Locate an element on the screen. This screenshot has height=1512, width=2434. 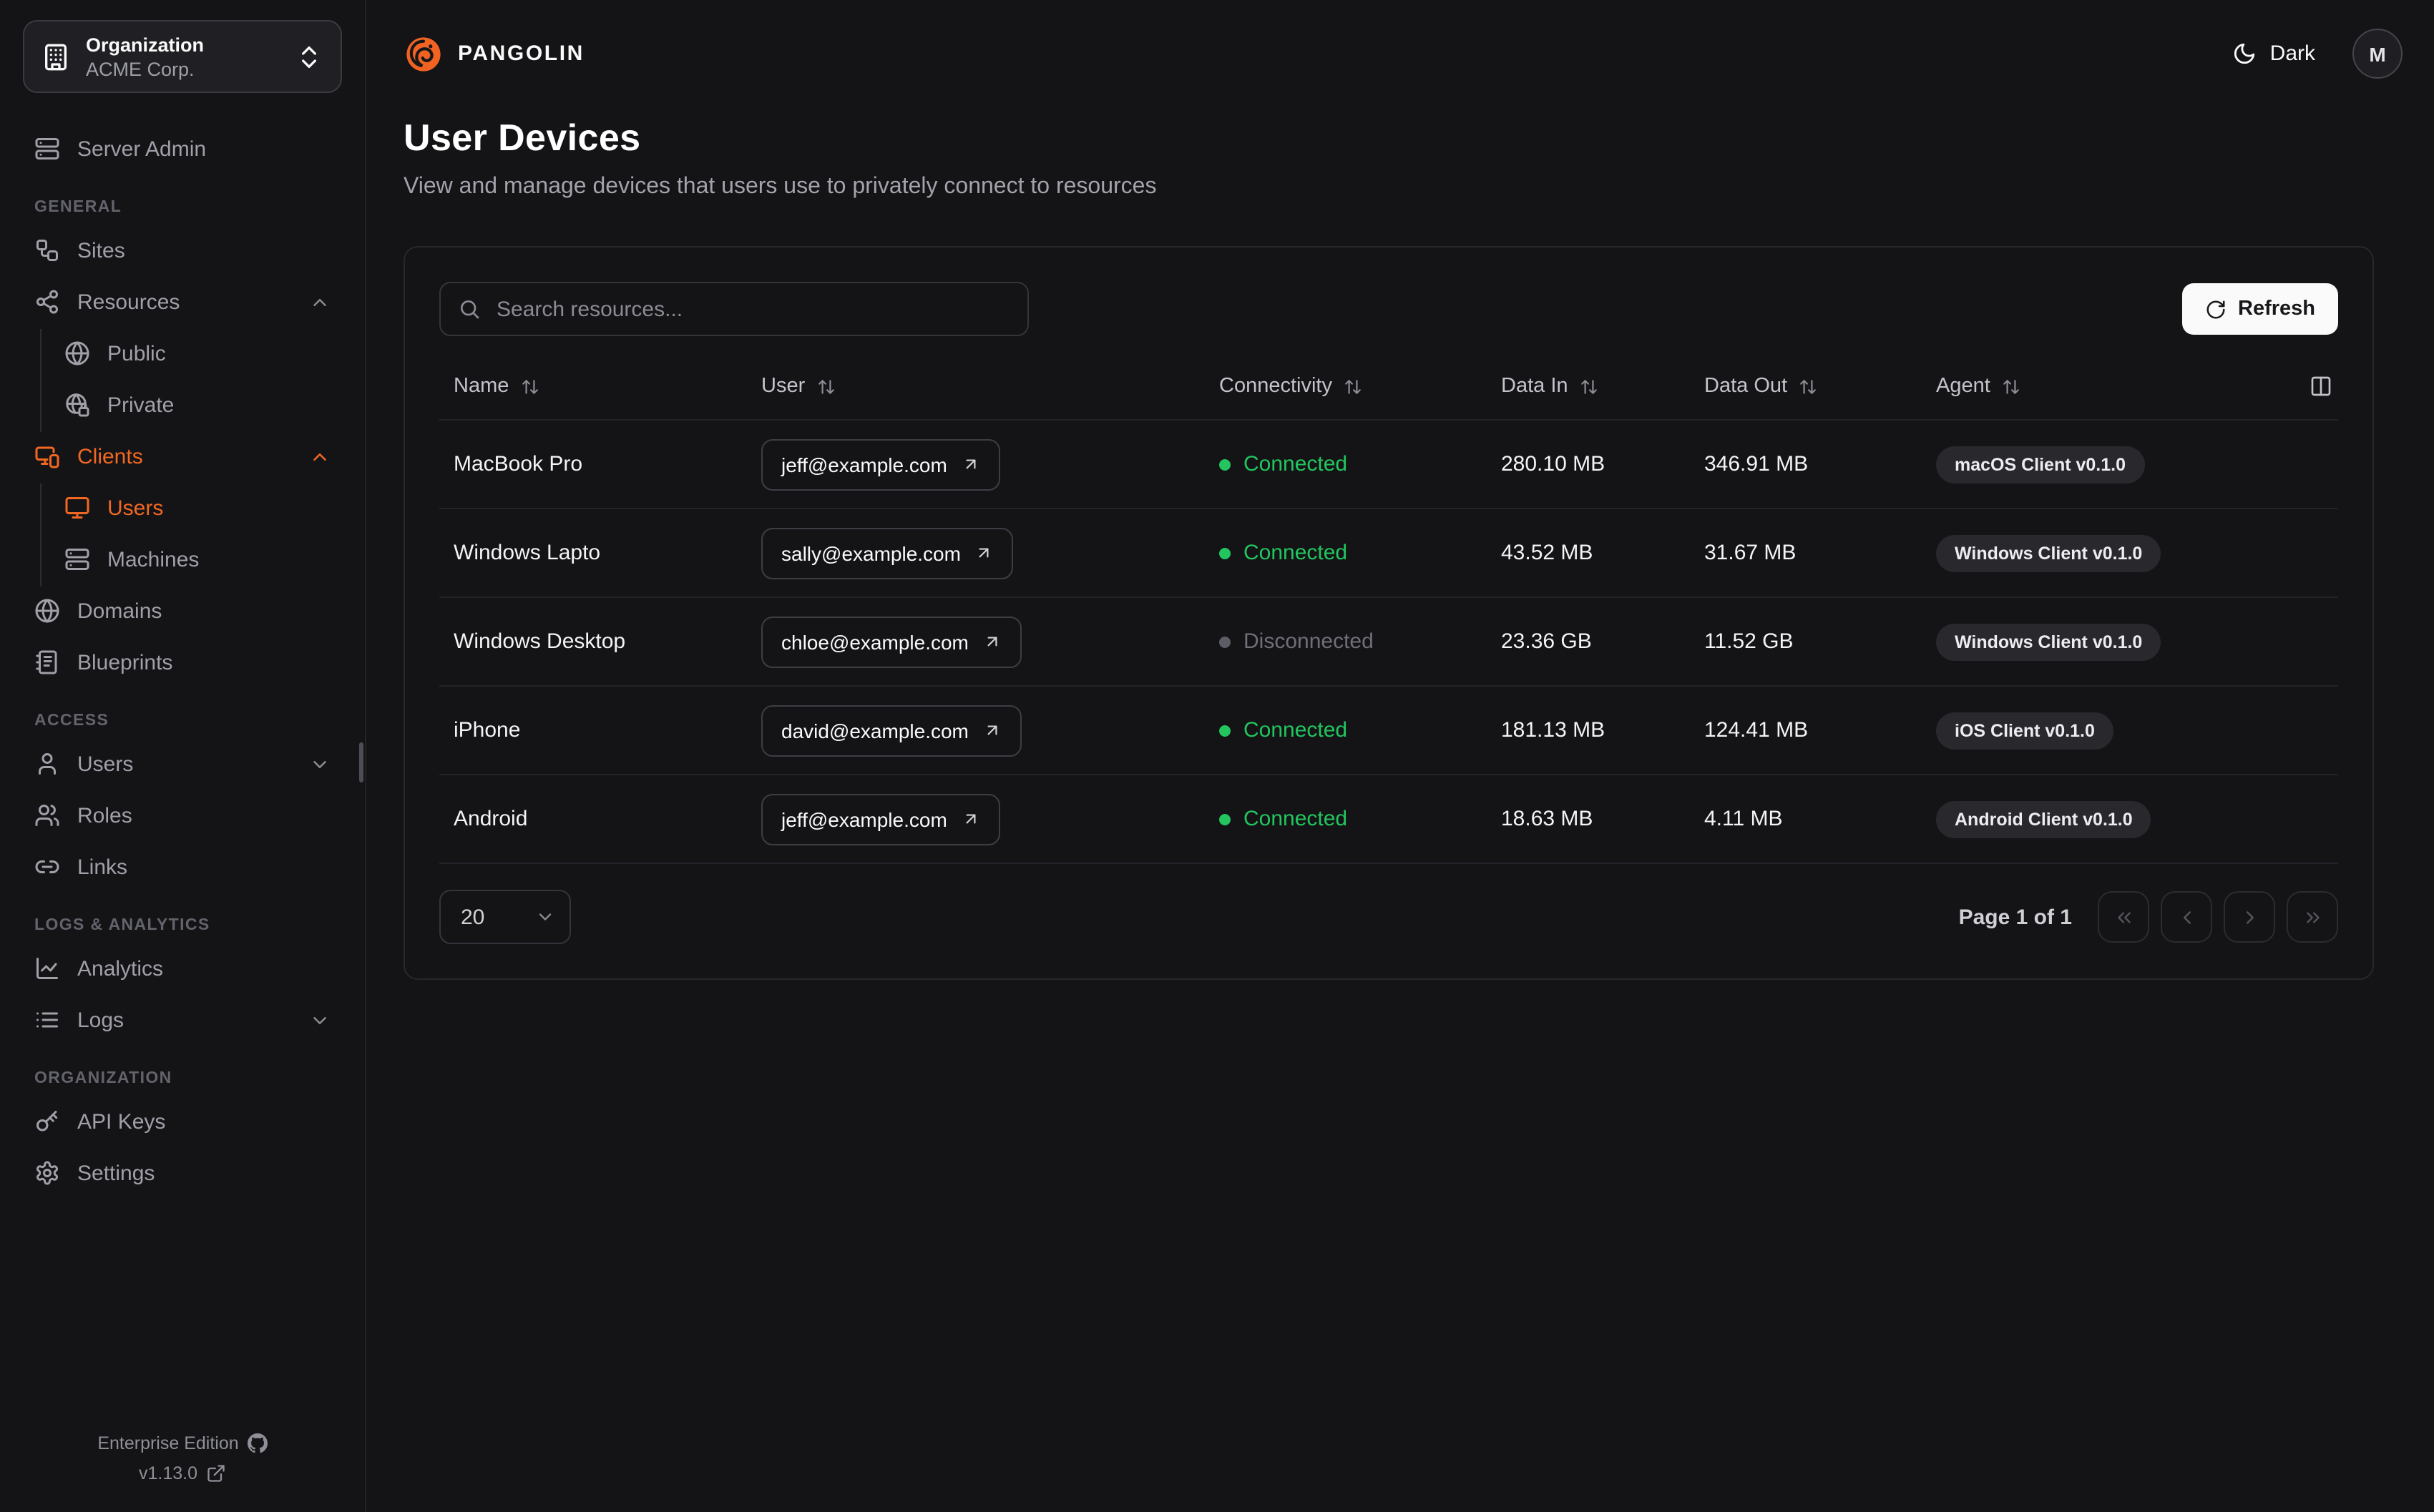
brand: PANGOLIN is located at coordinates (494, 54).